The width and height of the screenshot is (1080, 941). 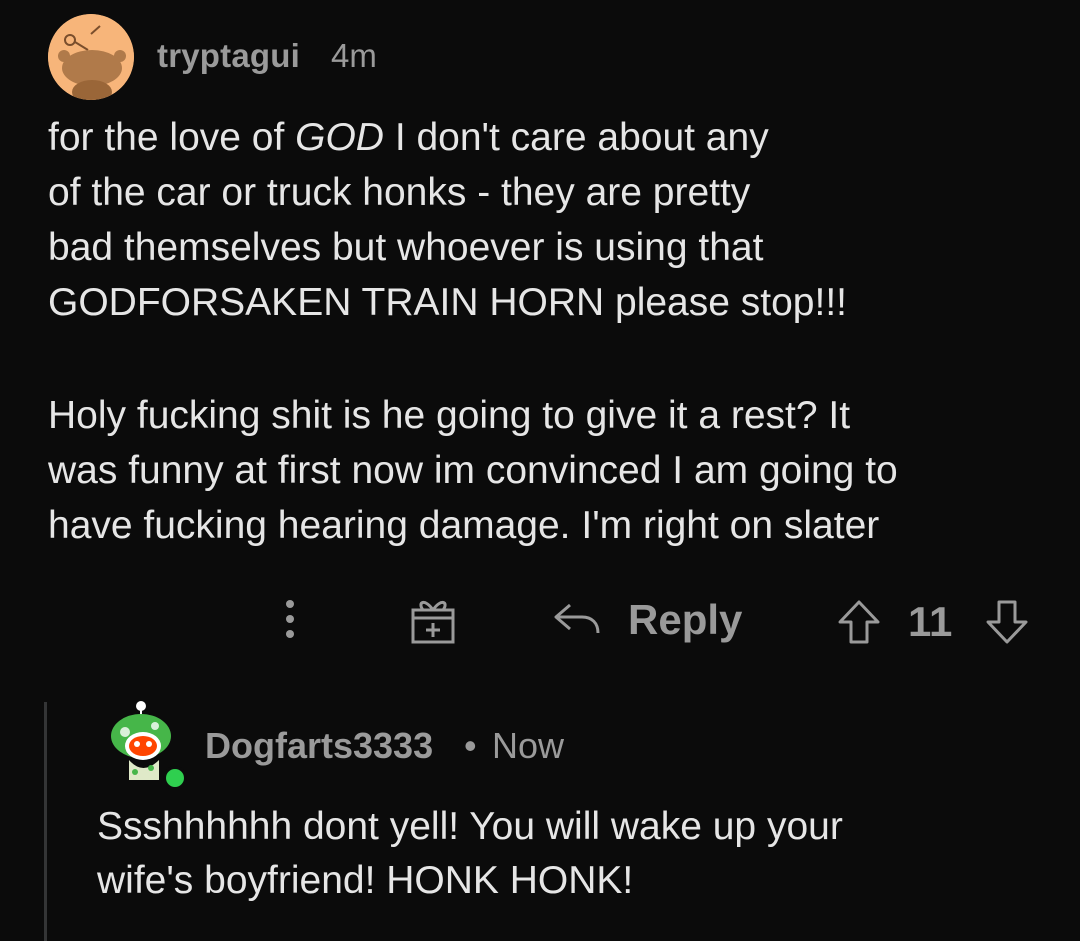 I want to click on vertical-ellipsis-icon, so click(x=290, y=619).